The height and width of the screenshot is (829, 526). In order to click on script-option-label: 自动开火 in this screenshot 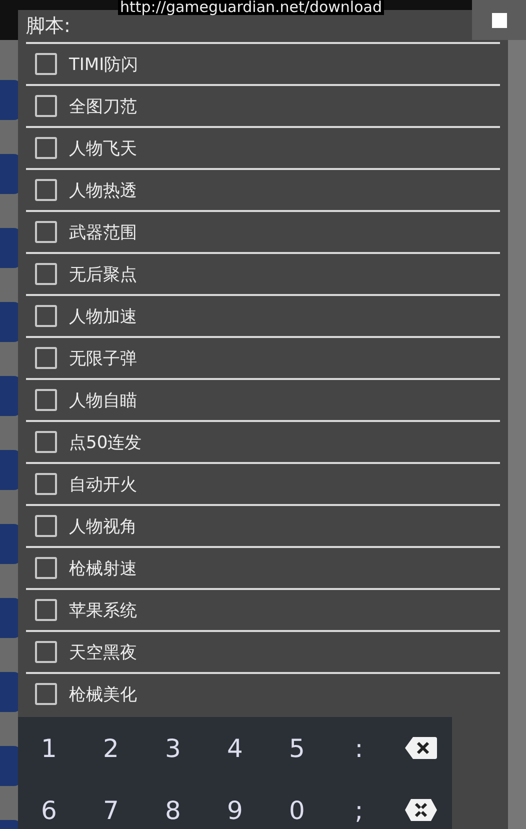, I will do `click(103, 485)`.